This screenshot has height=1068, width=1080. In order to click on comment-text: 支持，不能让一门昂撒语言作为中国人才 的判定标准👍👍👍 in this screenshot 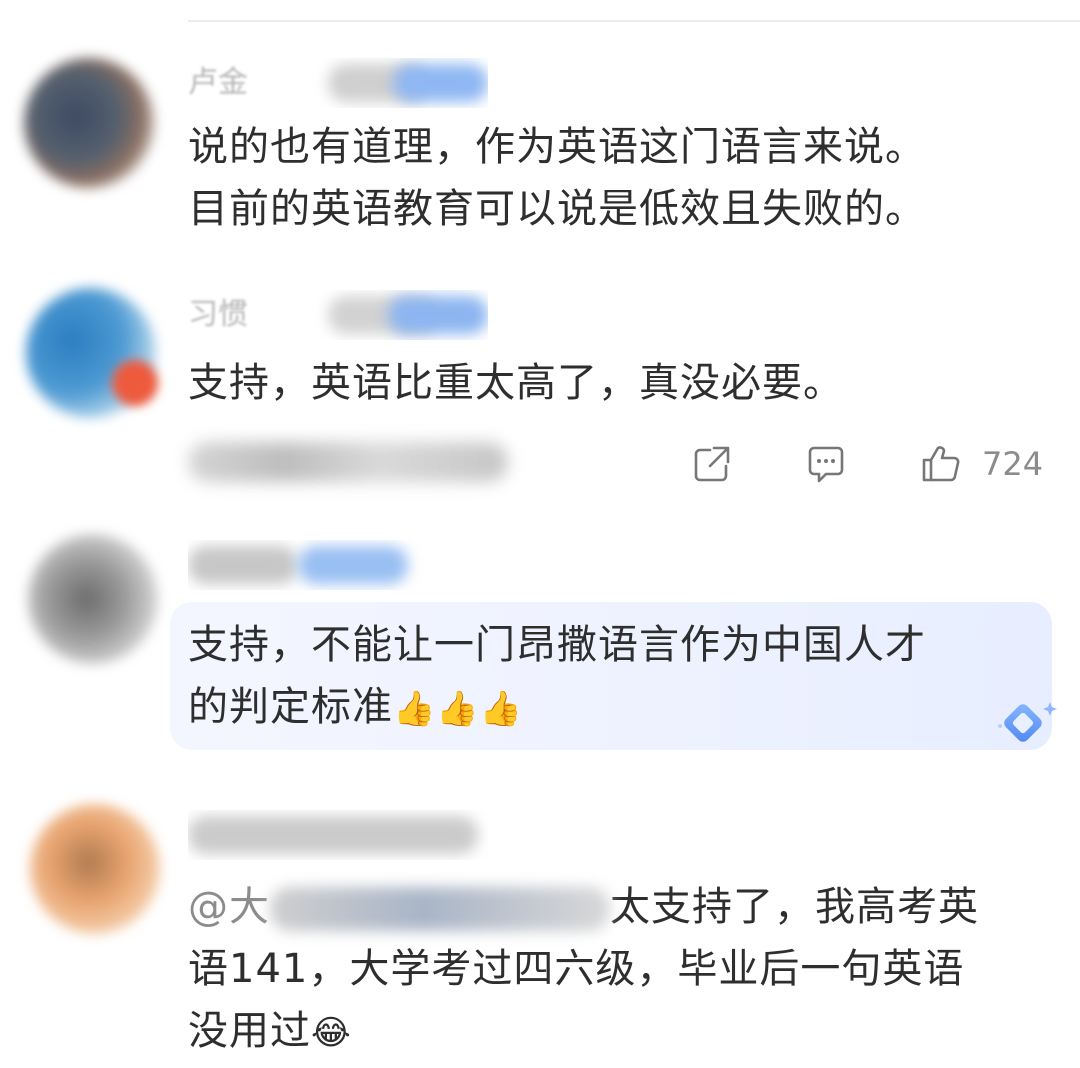, I will do `click(557, 676)`.